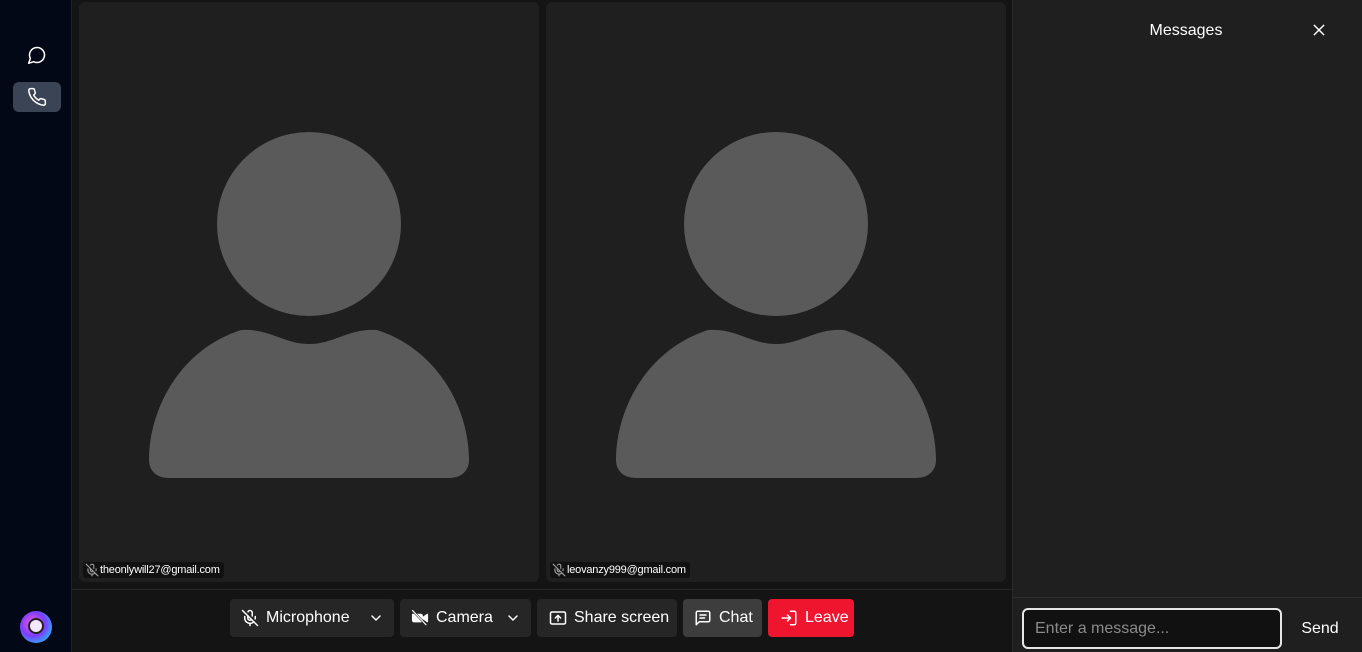  What do you see at coordinates (420, 617) in the screenshot?
I see `camera-off-icon` at bounding box center [420, 617].